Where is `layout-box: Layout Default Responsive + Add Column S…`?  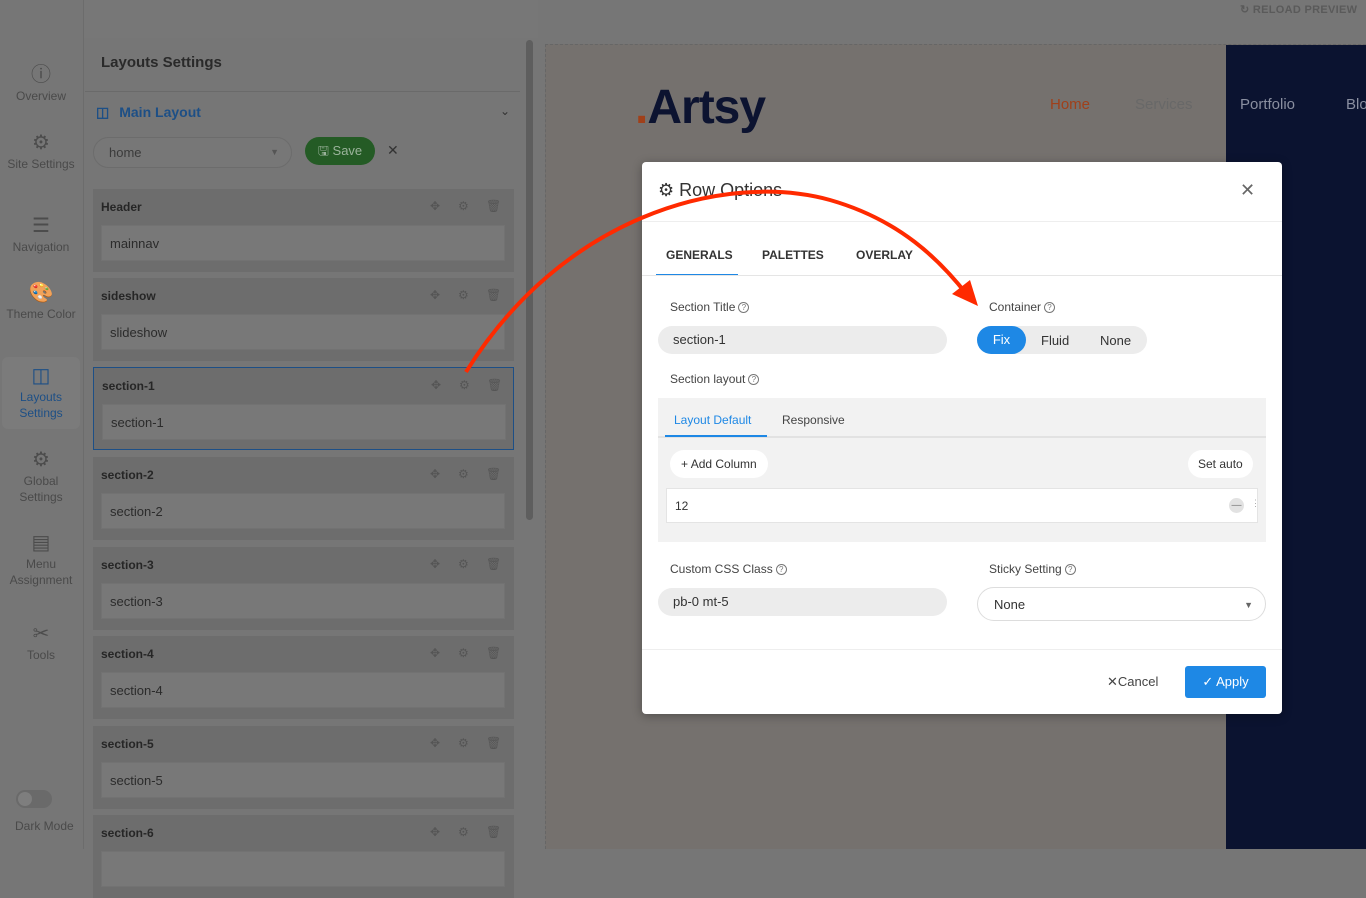
layout-box: Layout Default Responsive + Add Column S… is located at coordinates (962, 470).